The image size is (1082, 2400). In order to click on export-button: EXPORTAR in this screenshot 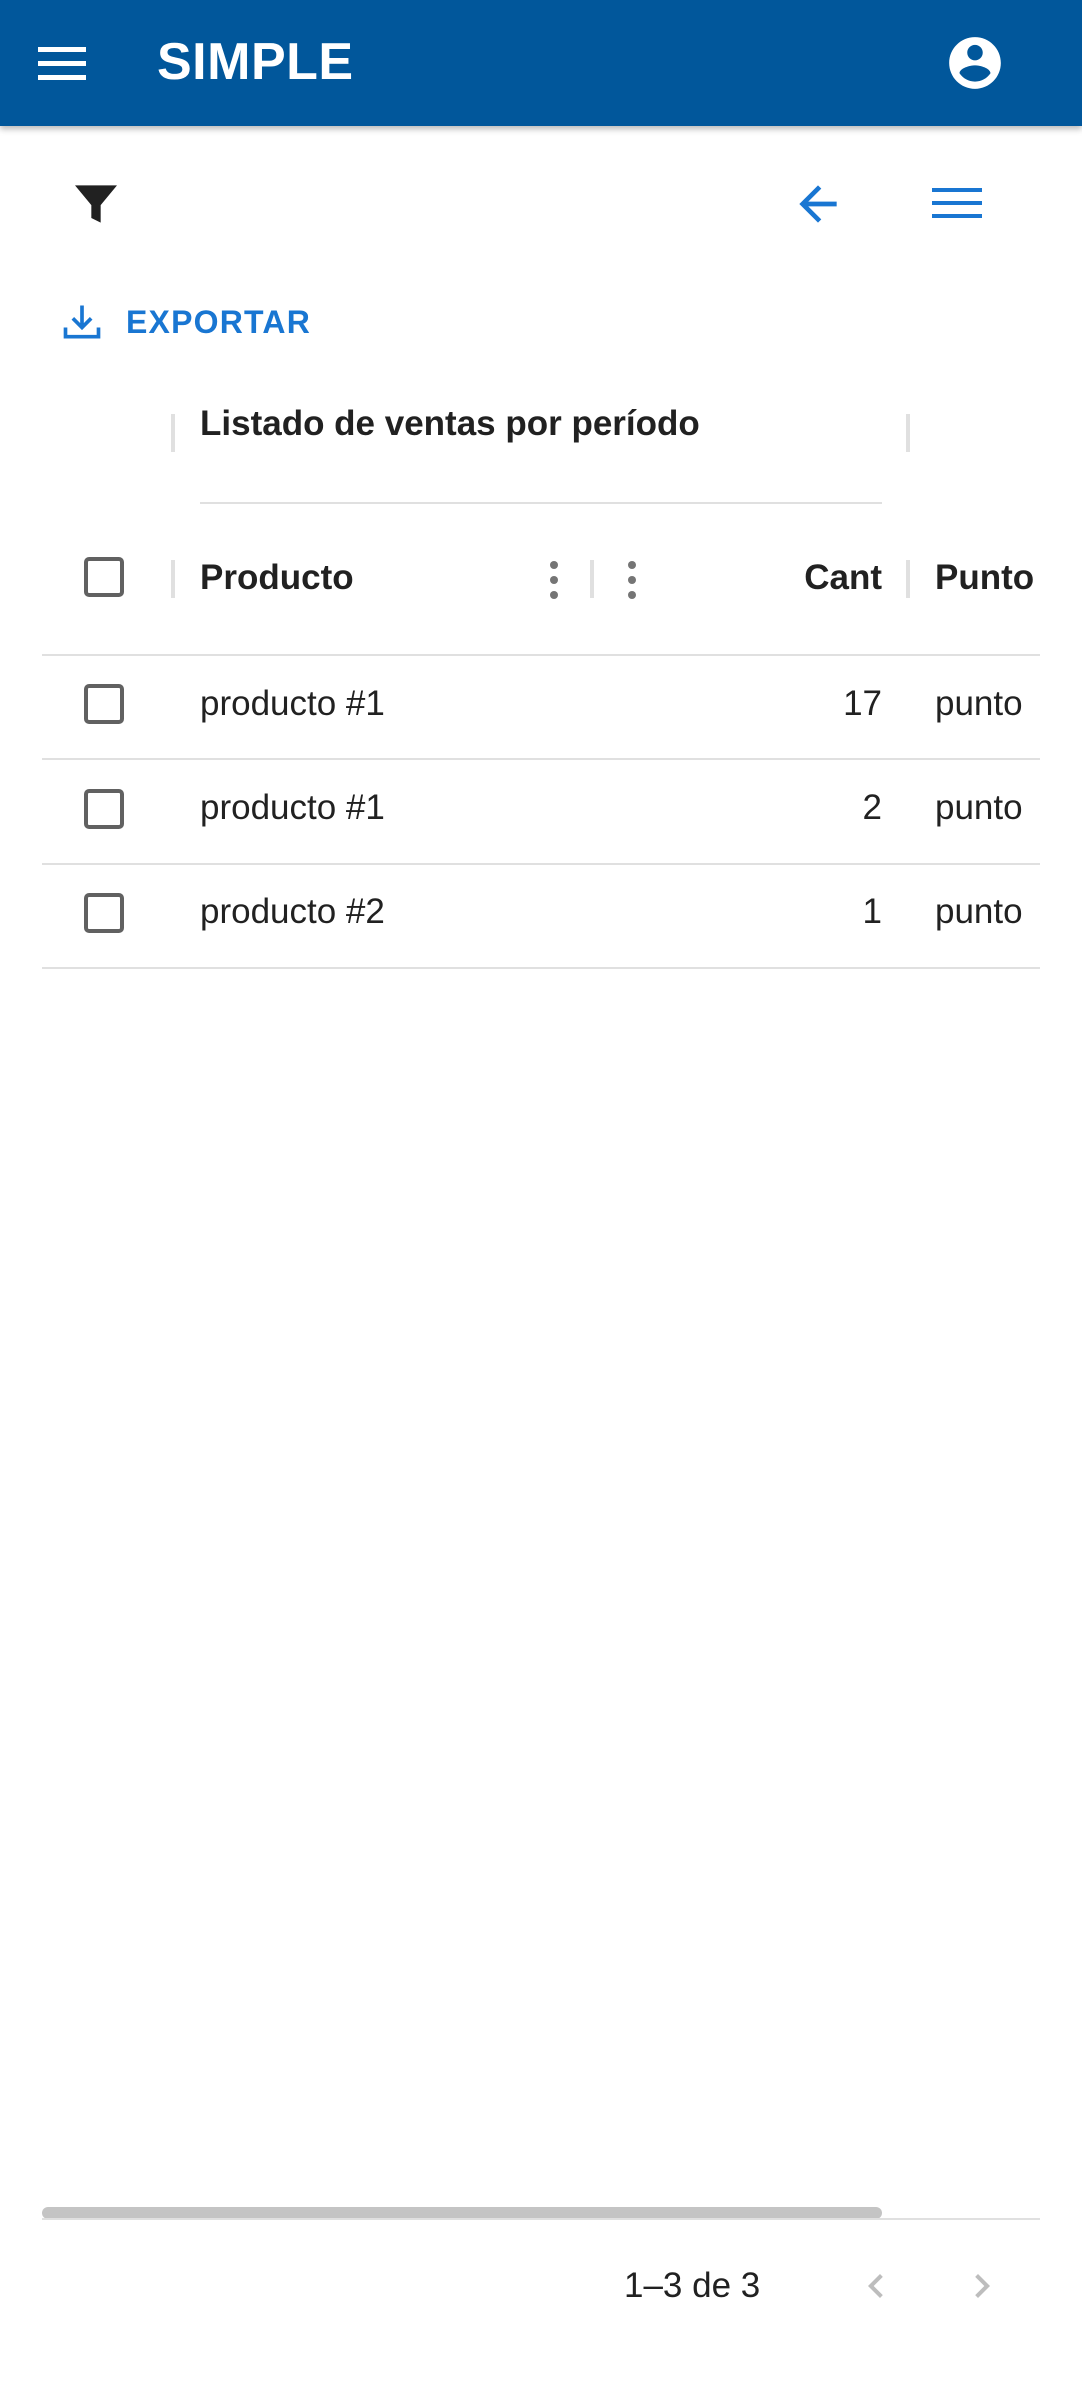, I will do `click(185, 322)`.